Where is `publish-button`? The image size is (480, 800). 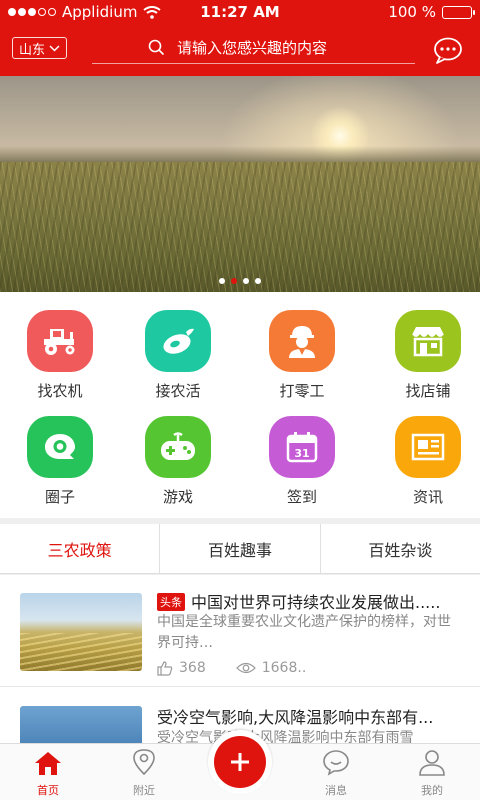
publish-button is located at coordinates (240, 762).